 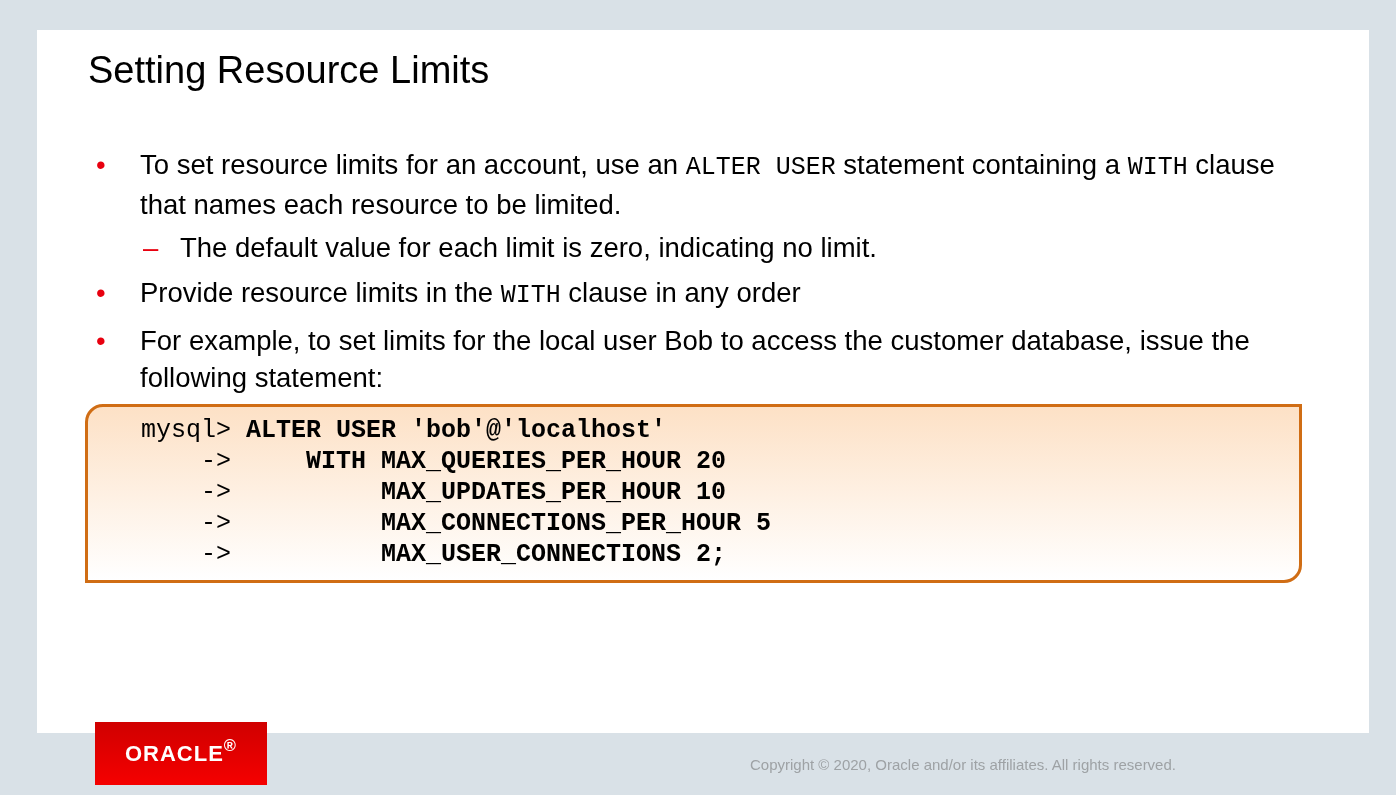 What do you see at coordinates (528, 247) in the screenshot?
I see `bullet-text: The default value for each limit is zero, indicating no limit.` at bounding box center [528, 247].